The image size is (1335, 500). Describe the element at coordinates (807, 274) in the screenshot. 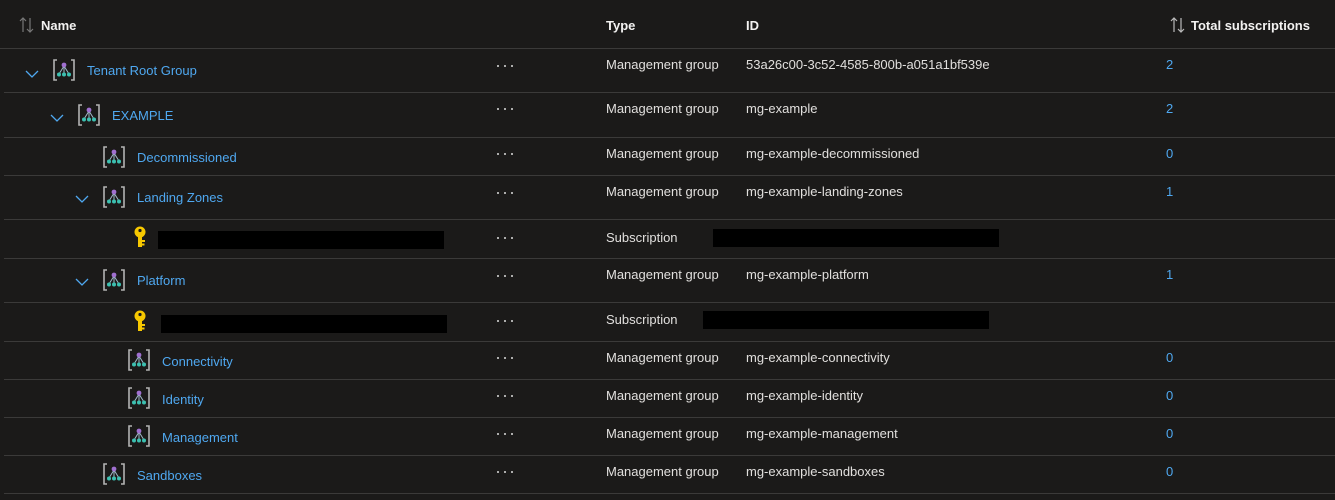

I see `row-id: mg-example-platform` at that location.